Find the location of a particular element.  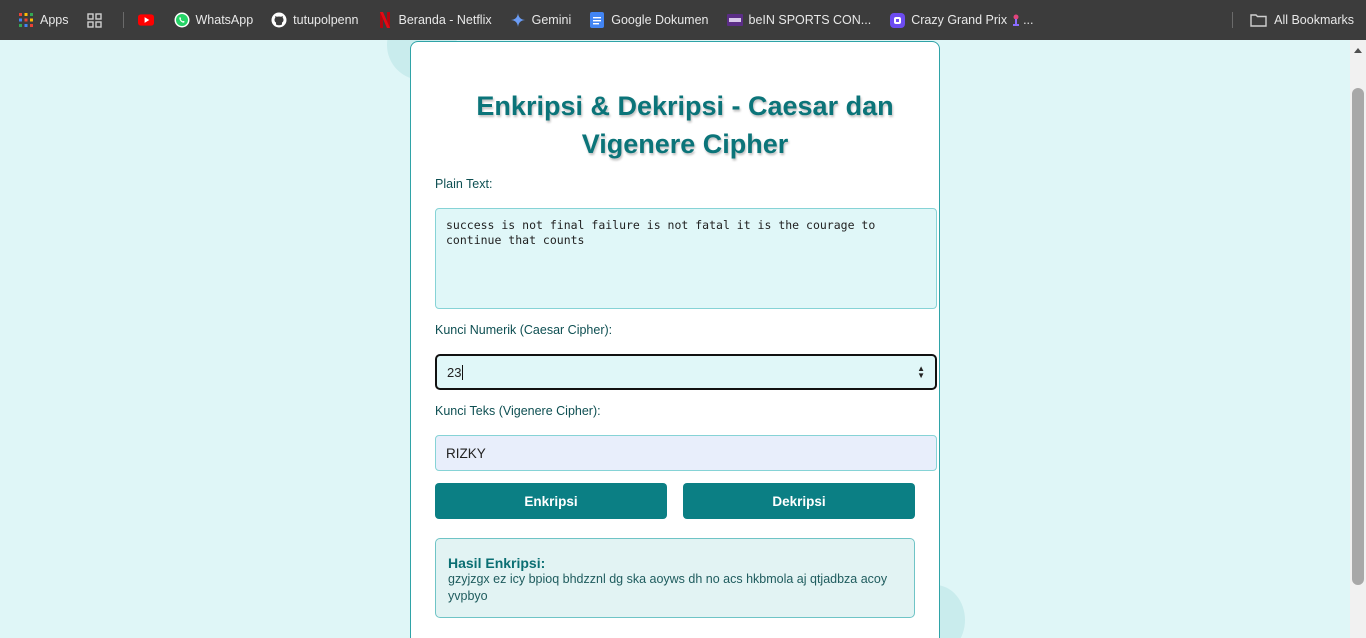

bookmark-apps: Apps is located at coordinates (43, 20).